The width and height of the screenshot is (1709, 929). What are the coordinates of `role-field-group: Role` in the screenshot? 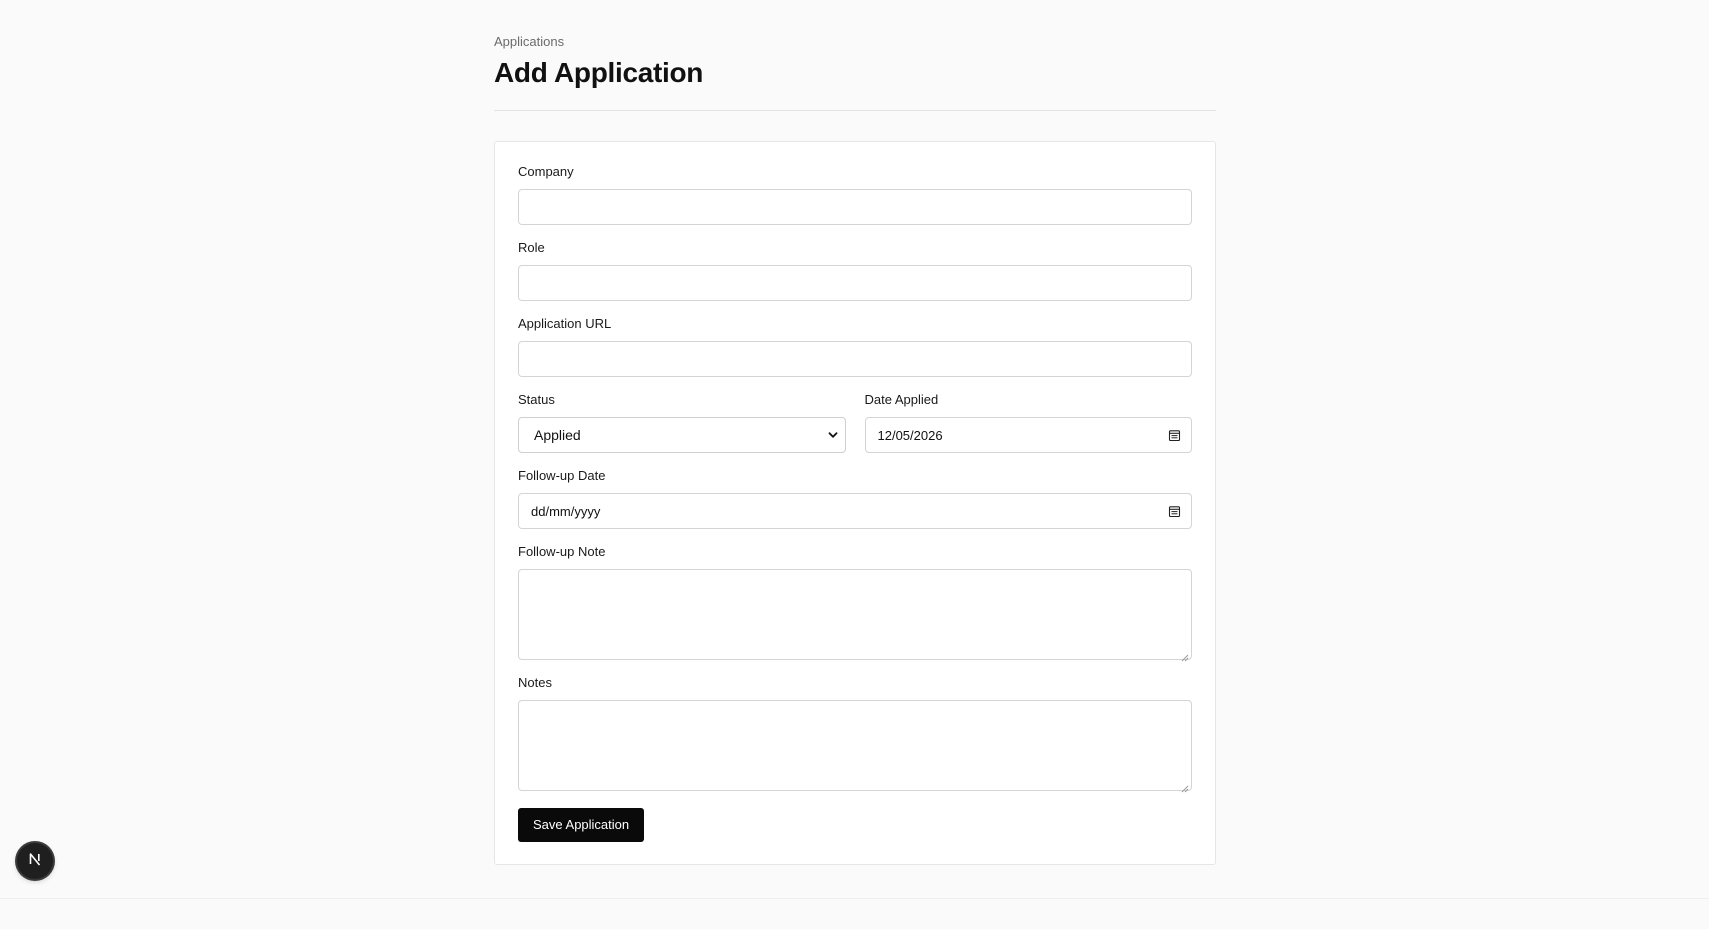 It's located at (855, 270).